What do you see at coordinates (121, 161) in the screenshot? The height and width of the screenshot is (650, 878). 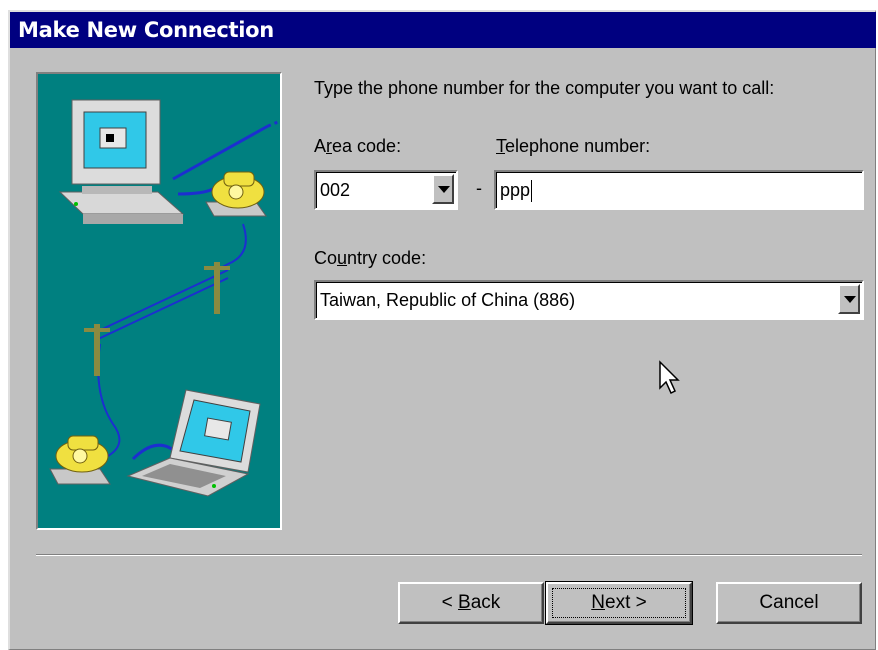 I see `desktop-computer-icon` at bounding box center [121, 161].